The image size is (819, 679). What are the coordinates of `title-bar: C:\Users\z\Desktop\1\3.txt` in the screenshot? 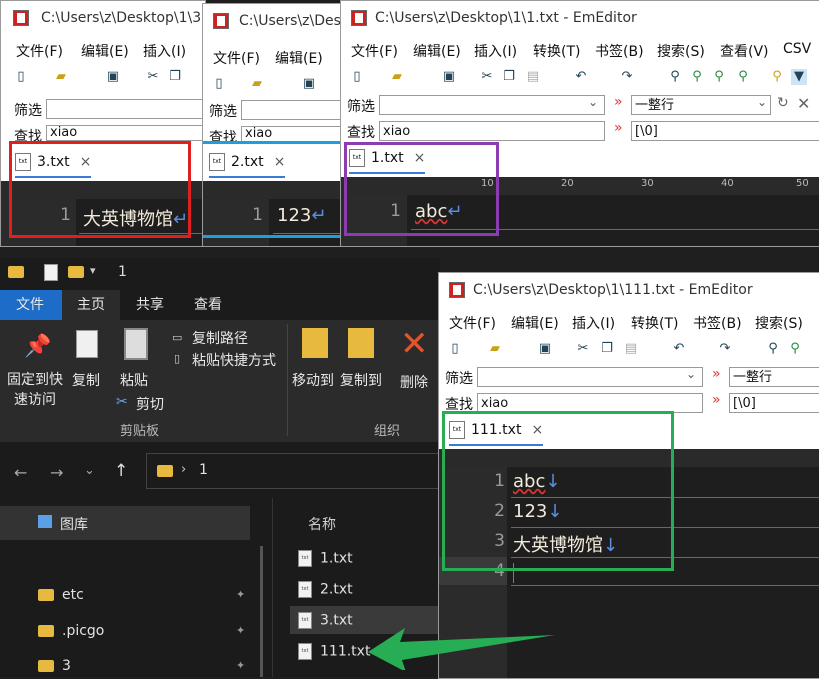 It's located at (103, 18).